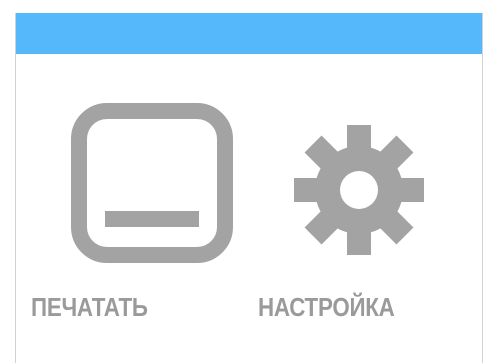  What do you see at coordinates (152, 183) in the screenshot?
I see `print-icon` at bounding box center [152, 183].